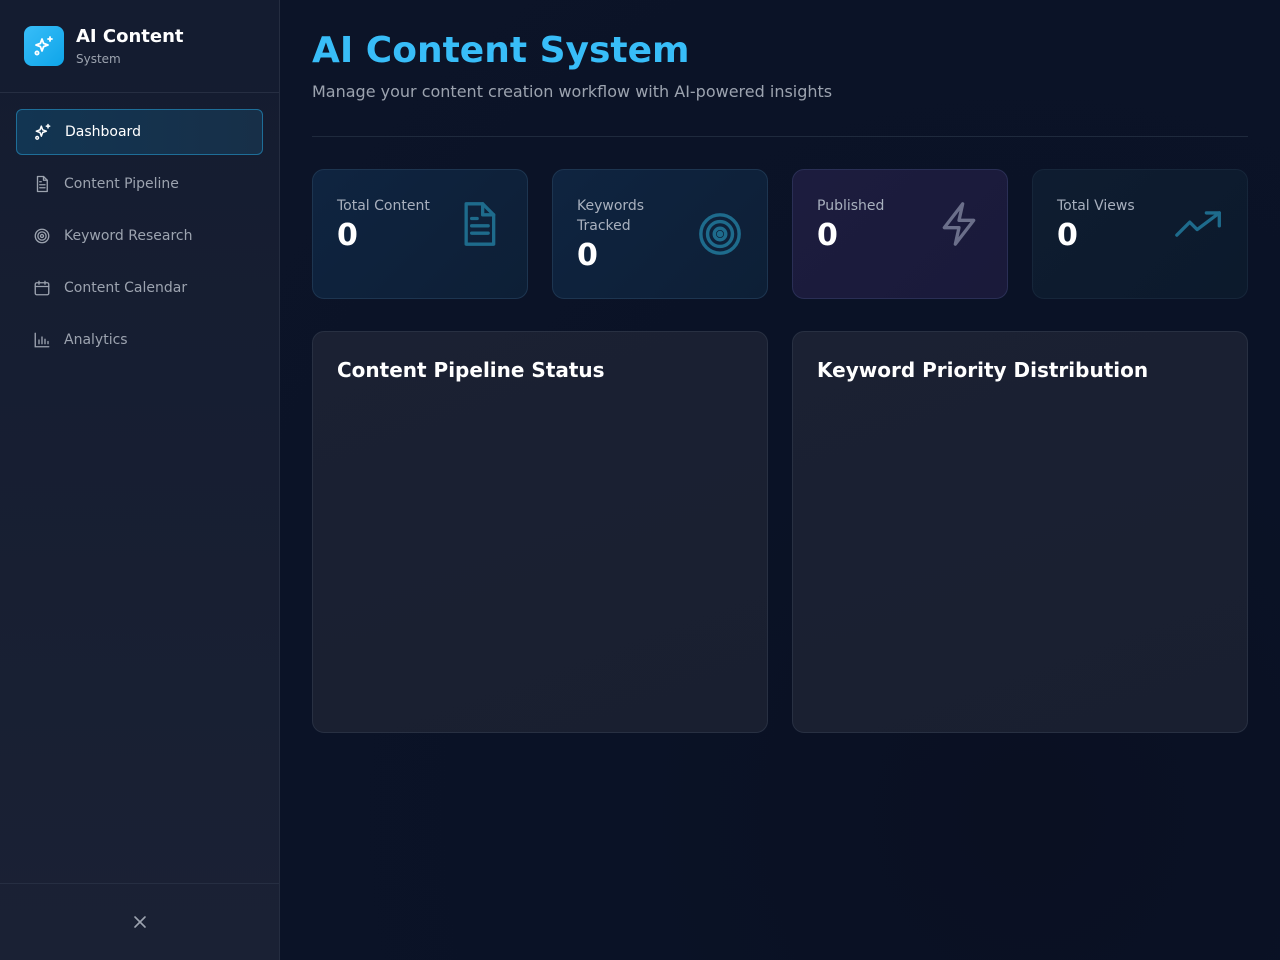  I want to click on sidebar-item-label: Analytics, so click(96, 340).